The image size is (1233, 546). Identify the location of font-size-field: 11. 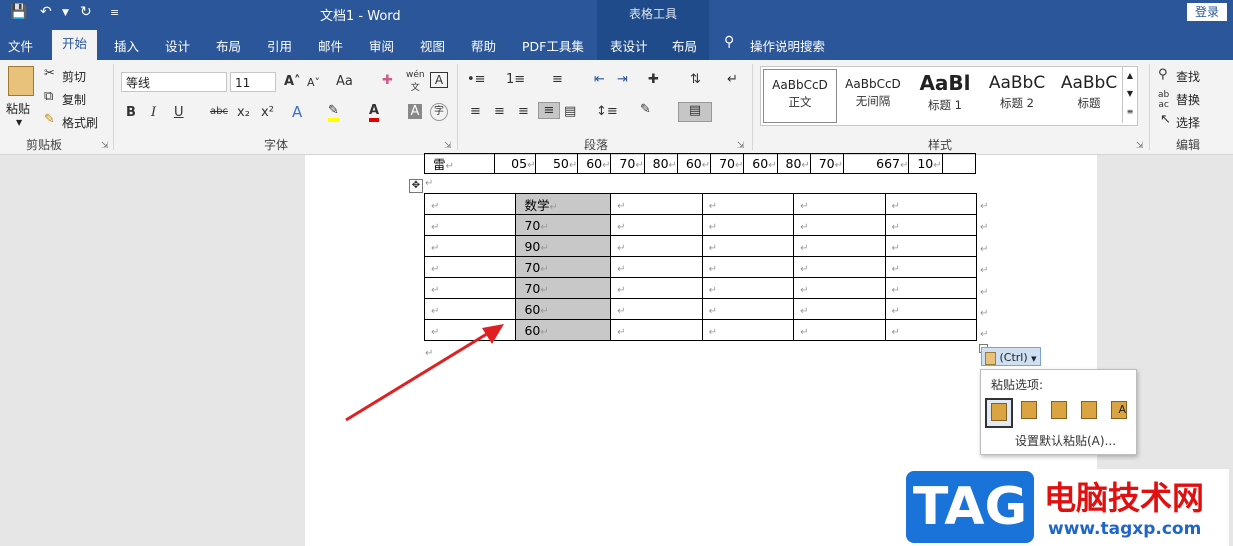
(253, 82).